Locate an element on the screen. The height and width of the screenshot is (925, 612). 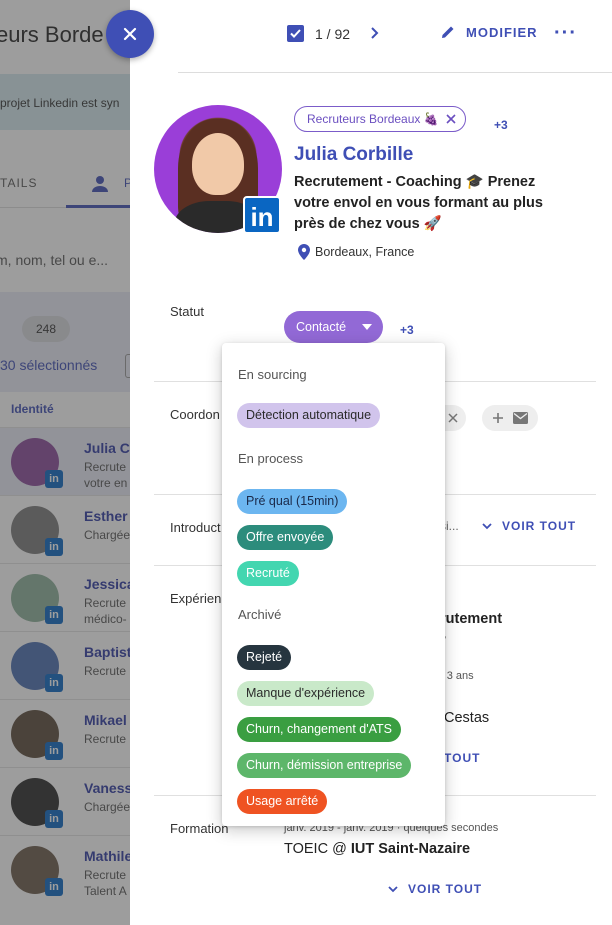
experience-label: Expérien is located at coordinates (196, 598).